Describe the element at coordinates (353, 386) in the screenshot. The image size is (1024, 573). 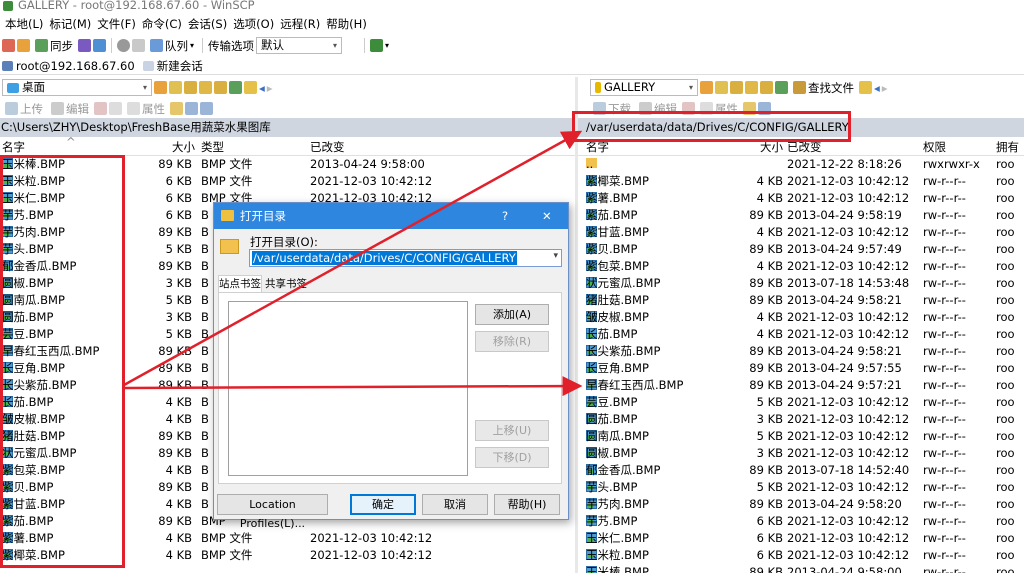
I see `annotation-arrow-file` at that location.